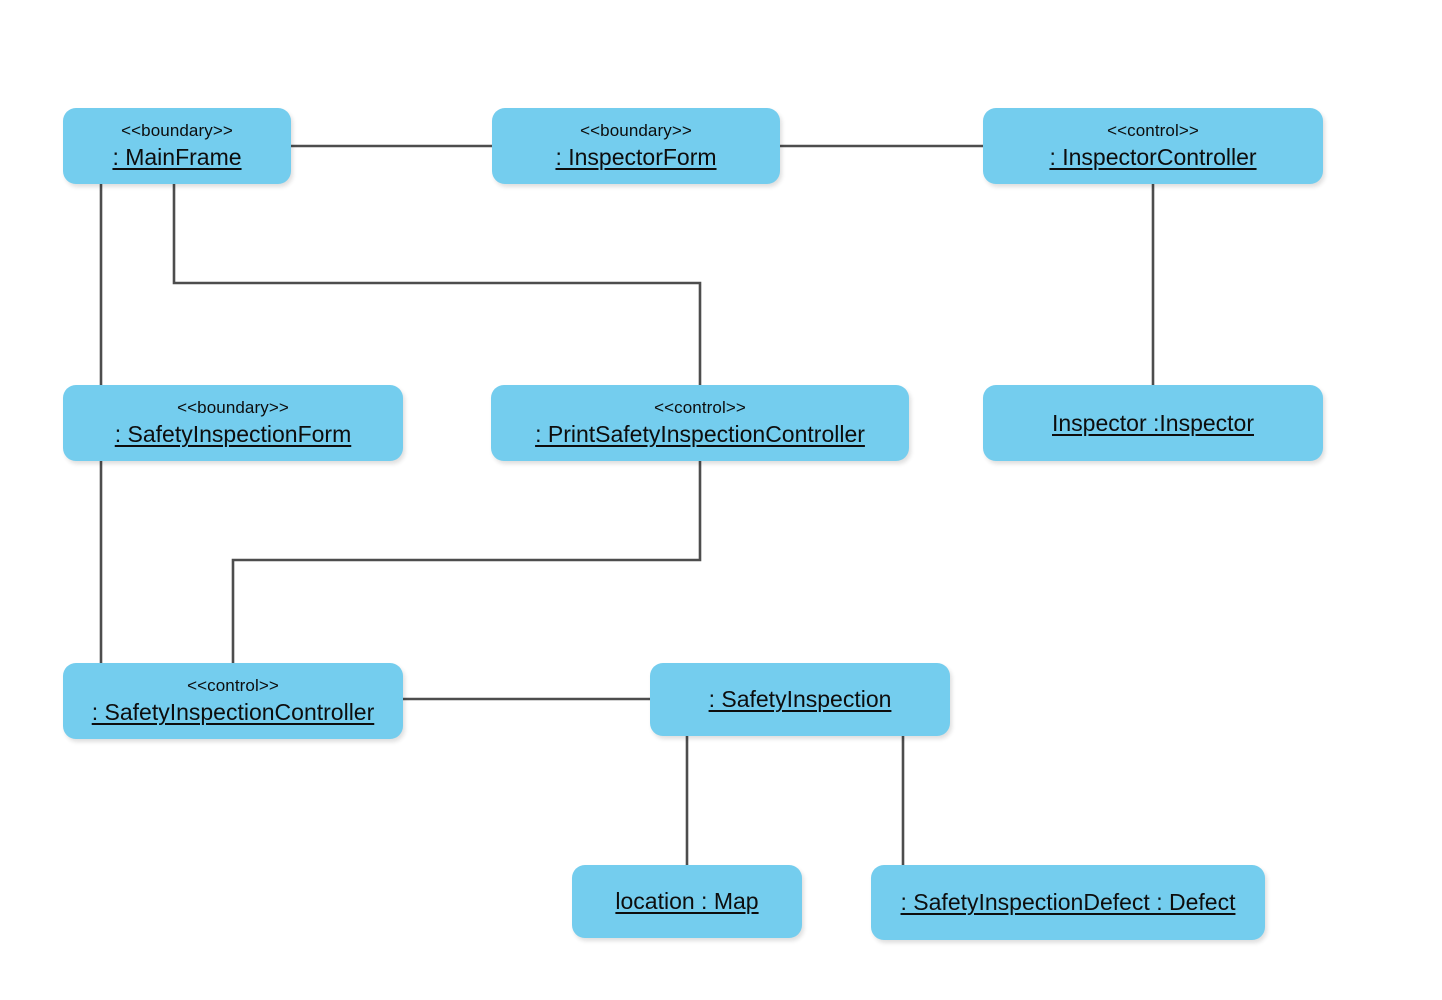  What do you see at coordinates (177, 157) in the screenshot?
I see `object-name-label: : MainFrame` at bounding box center [177, 157].